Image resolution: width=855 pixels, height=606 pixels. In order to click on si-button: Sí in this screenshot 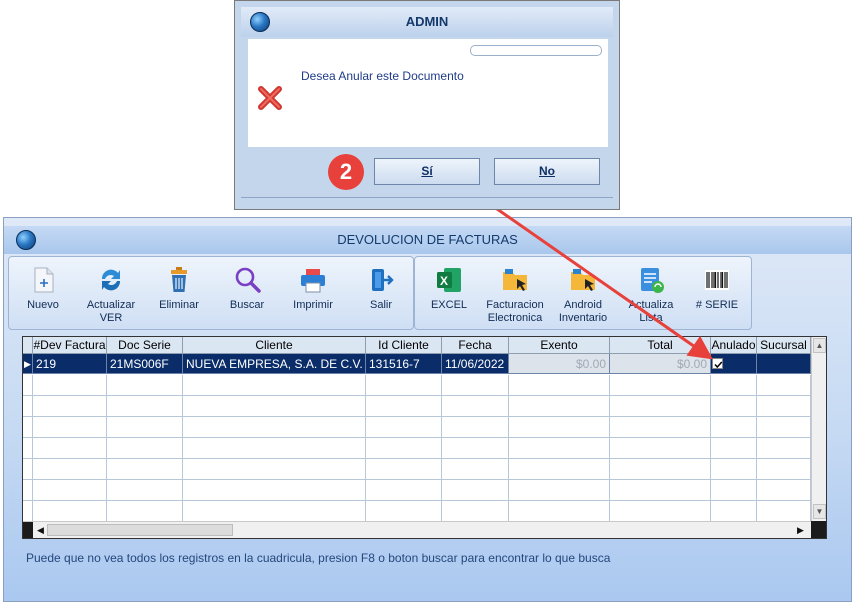, I will do `click(427, 171)`.